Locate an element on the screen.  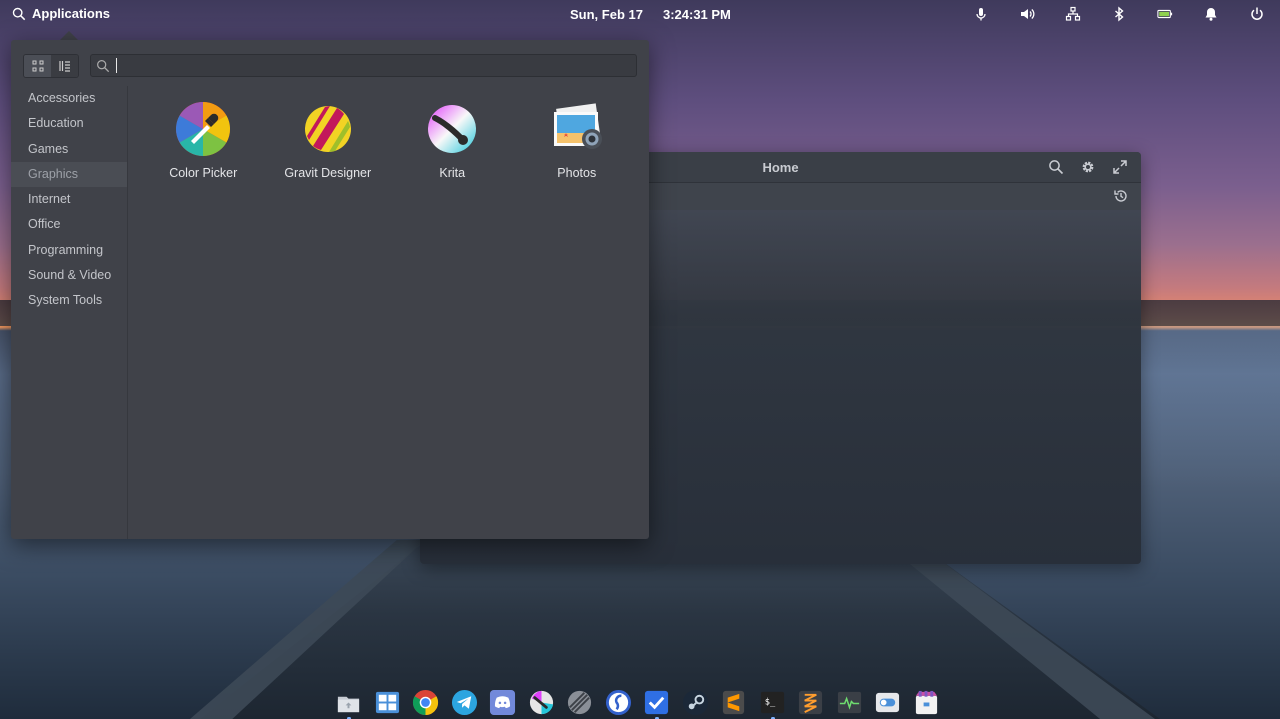
dock-discord is located at coordinates (503, 702).